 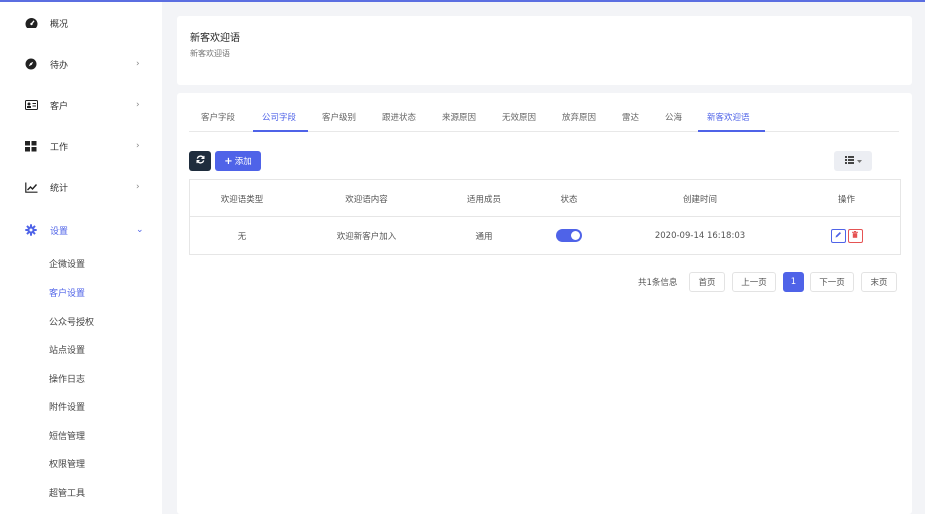 What do you see at coordinates (366, 236) in the screenshot?
I see `cell-content: 欢迎新客户加入` at bounding box center [366, 236].